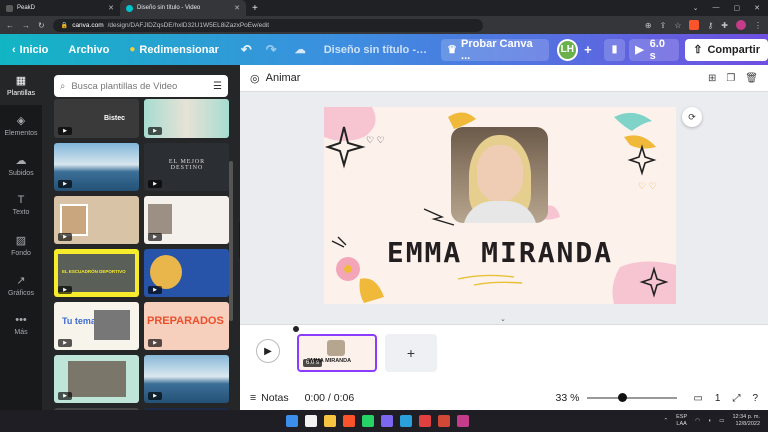  What do you see at coordinates (692, 117) in the screenshot?
I see `regenerate-button: ⟳` at bounding box center [692, 117].